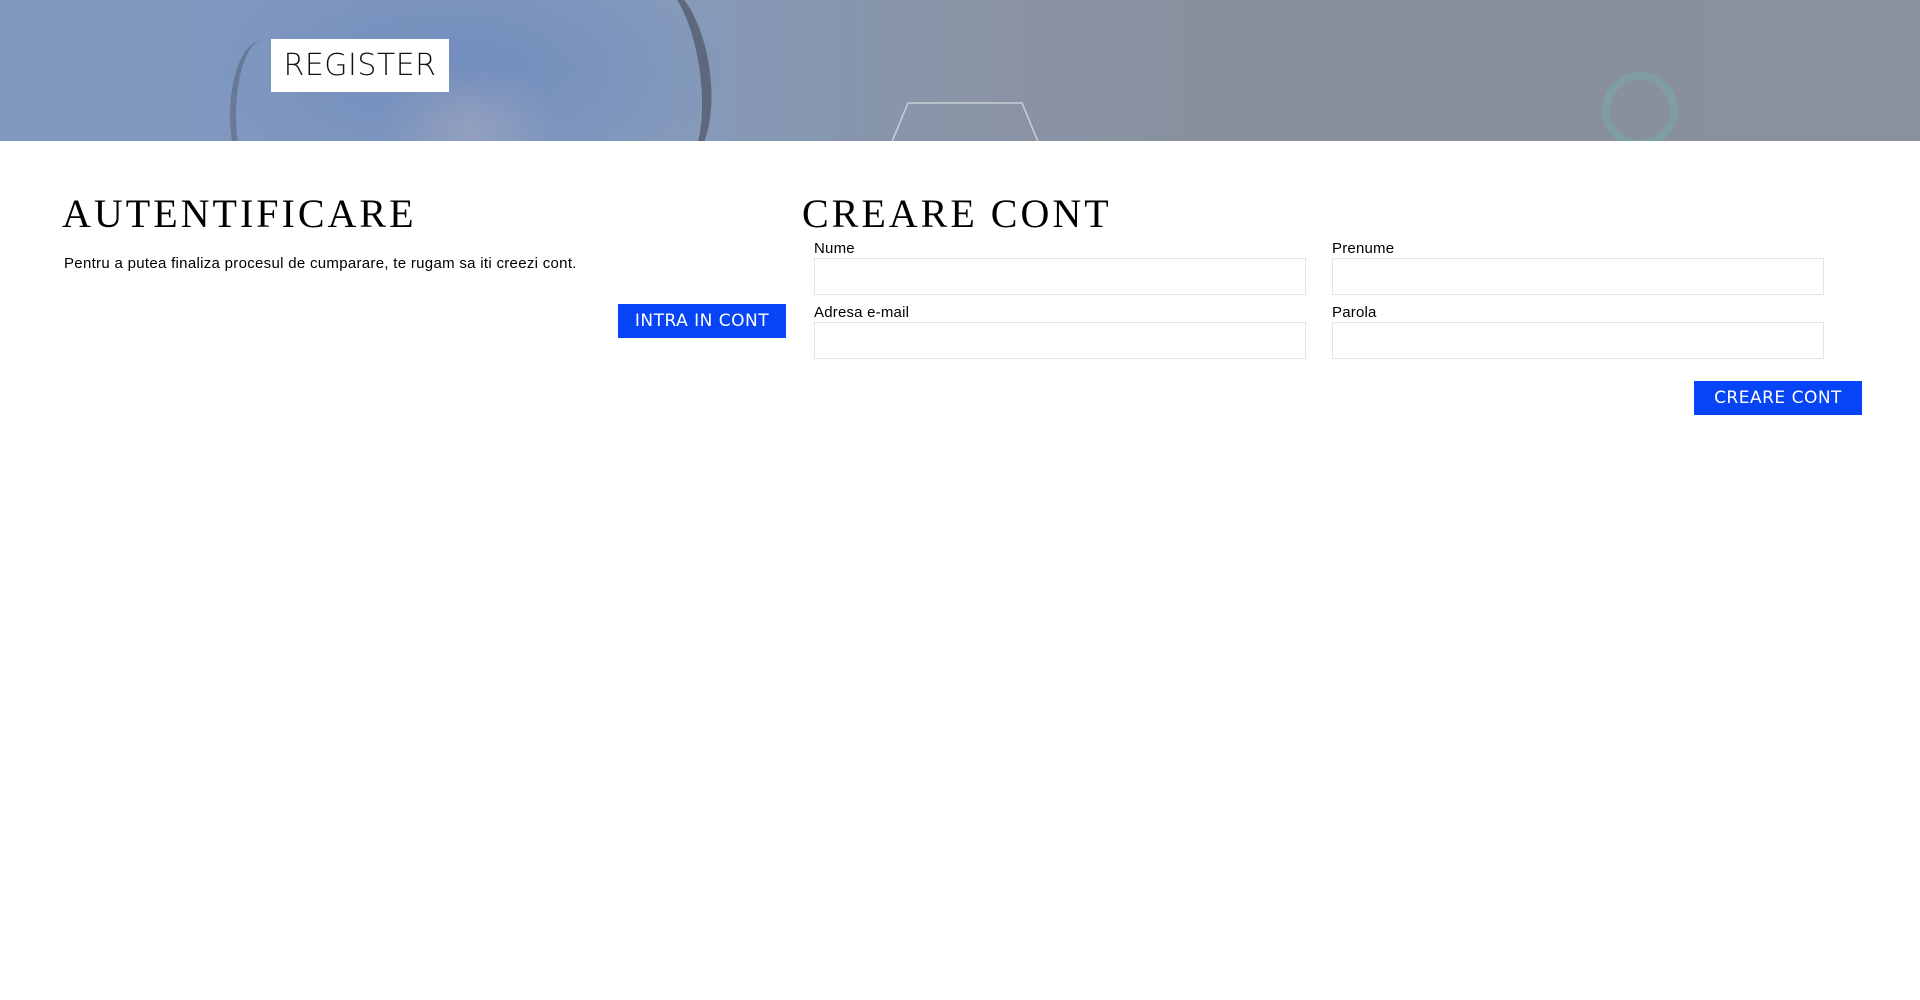 The width and height of the screenshot is (1920, 1000). What do you see at coordinates (1578, 276) in the screenshot?
I see `last-name-input` at bounding box center [1578, 276].